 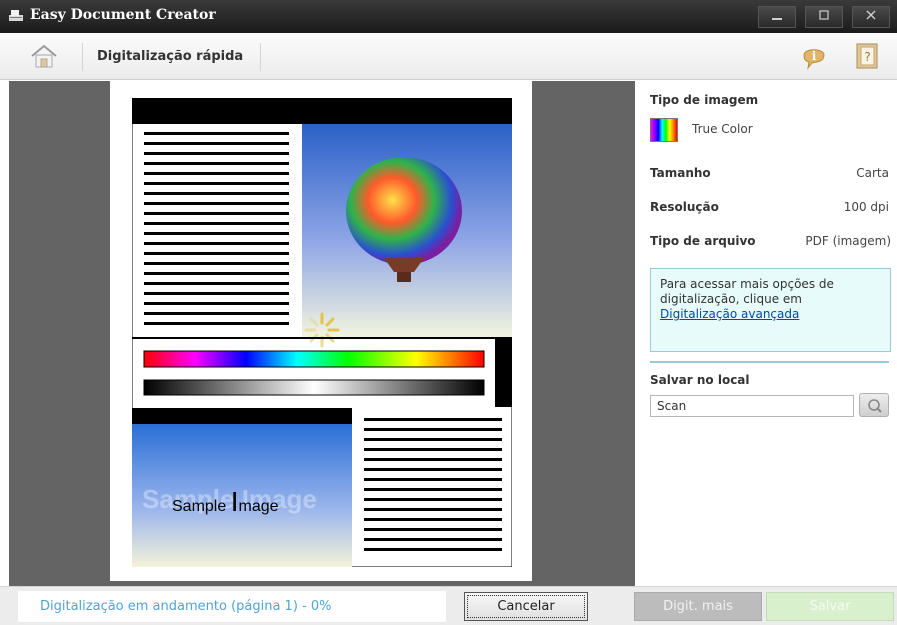 I want to click on search-icon, so click(x=875, y=406).